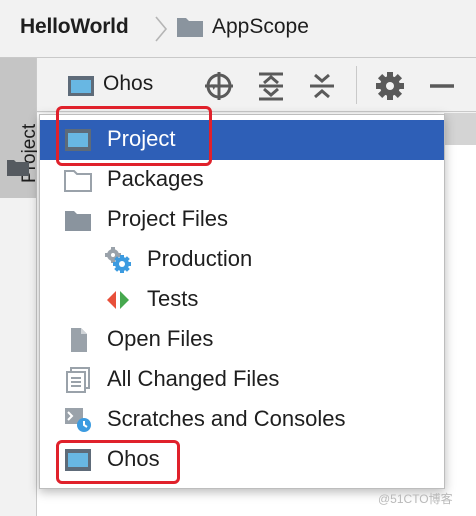 Image resolution: width=476 pixels, height=516 pixels. Describe the element at coordinates (155, 178) in the screenshot. I see `menu-item-label: Packages` at that location.